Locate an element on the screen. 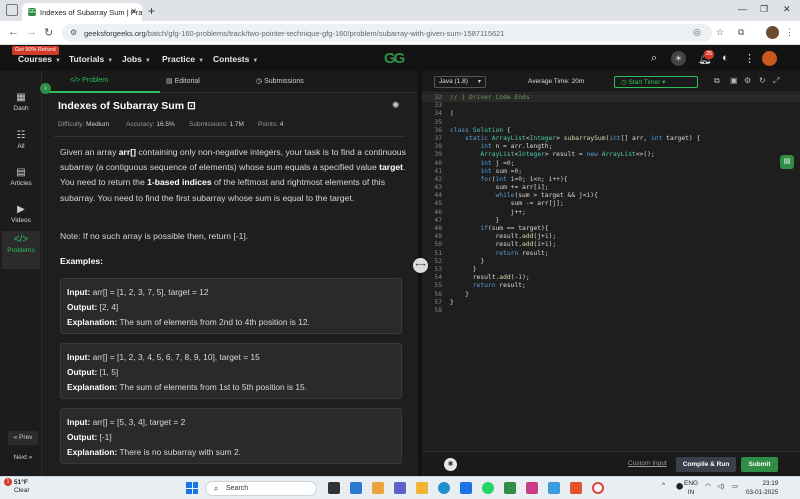  clock: 23:19 03-01-2025 is located at coordinates (762, 488).